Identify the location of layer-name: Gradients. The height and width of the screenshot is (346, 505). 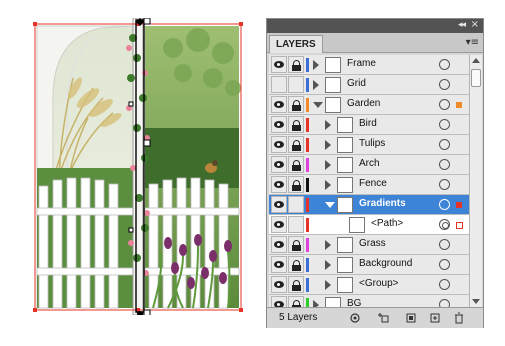
(382, 203).